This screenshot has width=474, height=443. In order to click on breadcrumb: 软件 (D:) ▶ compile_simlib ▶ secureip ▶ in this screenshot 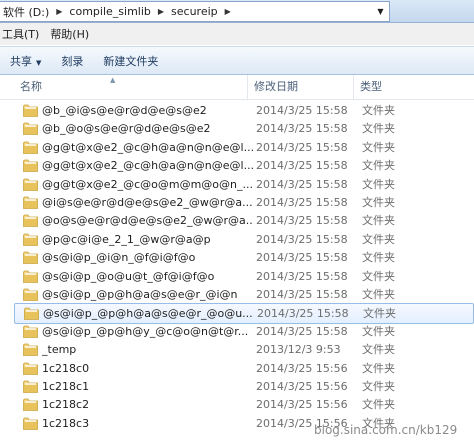, I will do `click(186, 11)`.